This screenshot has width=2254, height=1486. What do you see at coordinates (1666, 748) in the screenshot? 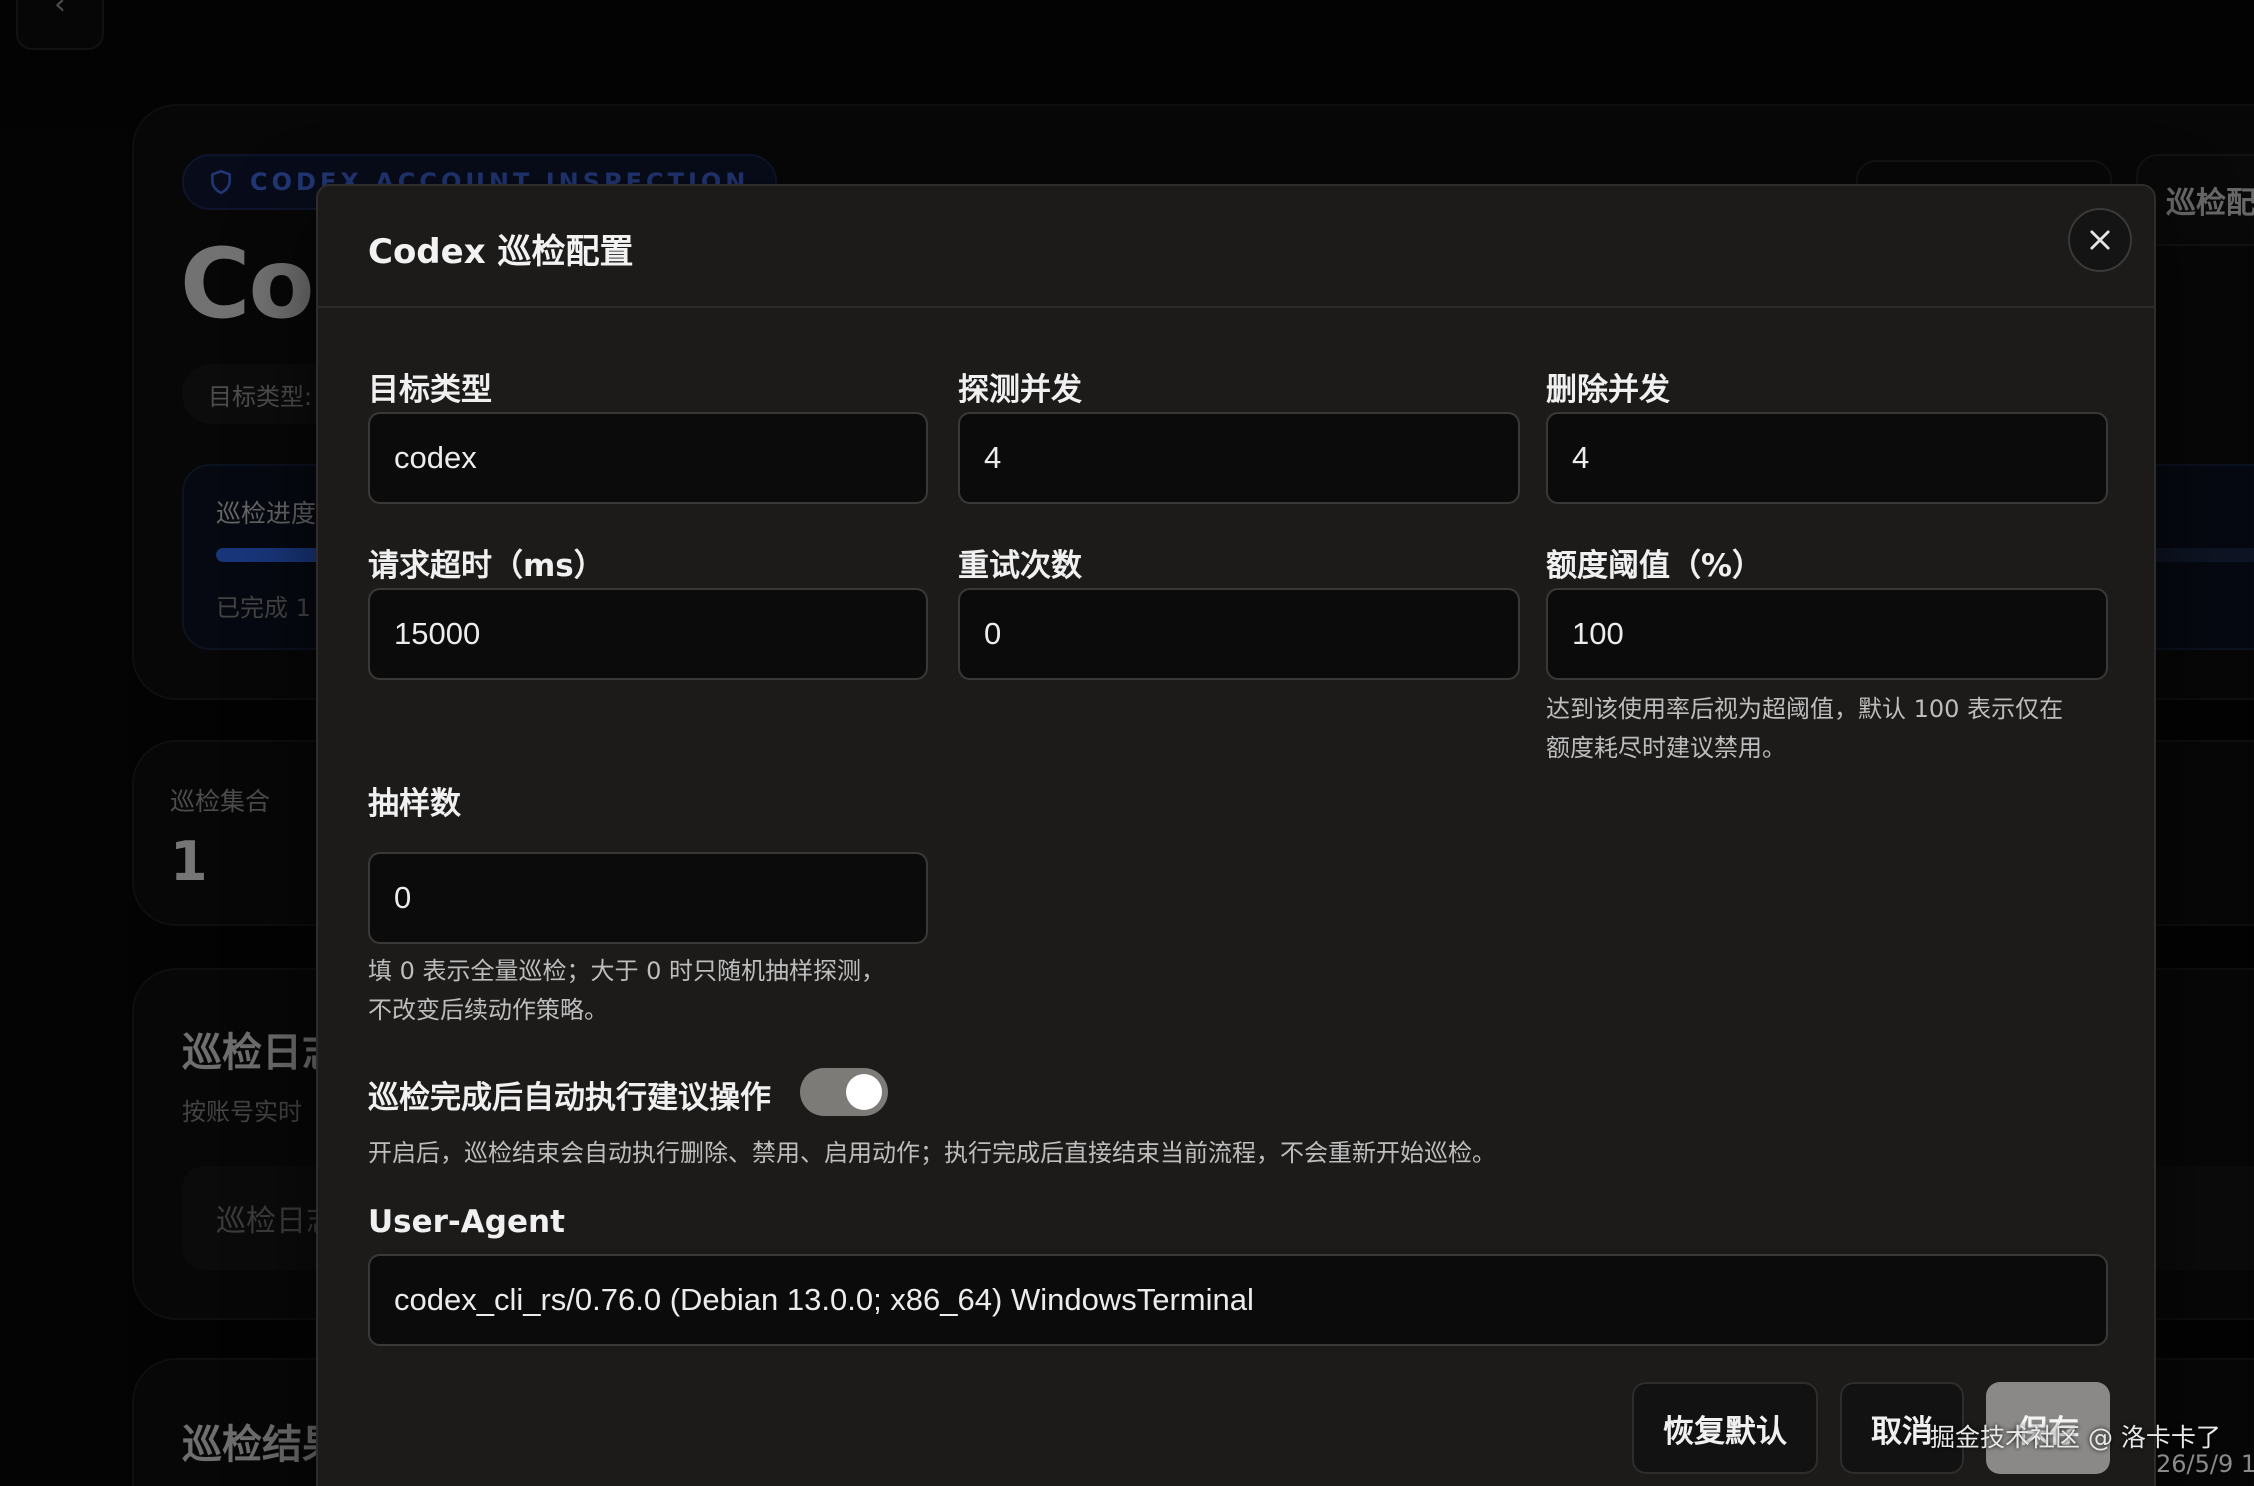
I see `quota-threshold-hint-line: 额度耗尽时建议禁用。` at bounding box center [1666, 748].